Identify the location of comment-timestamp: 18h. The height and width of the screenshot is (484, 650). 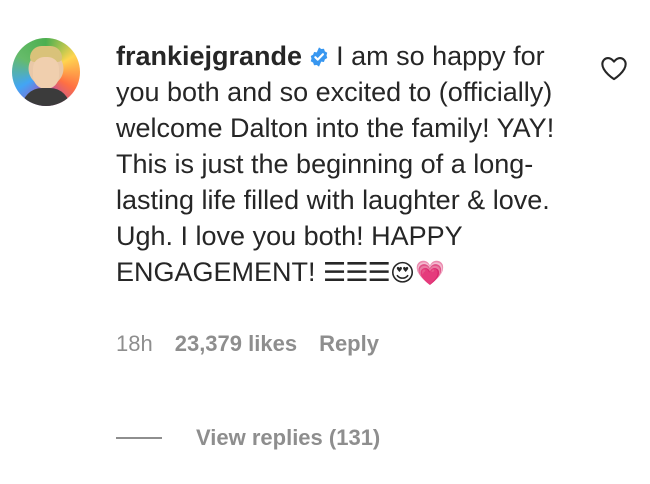
(134, 344).